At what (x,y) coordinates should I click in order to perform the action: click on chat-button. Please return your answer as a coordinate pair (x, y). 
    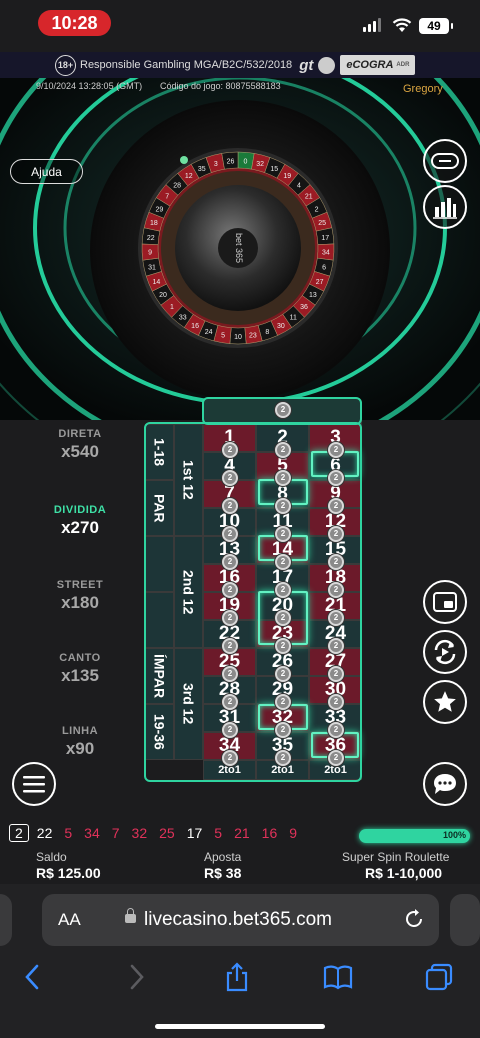
    Looking at the image, I should click on (445, 784).